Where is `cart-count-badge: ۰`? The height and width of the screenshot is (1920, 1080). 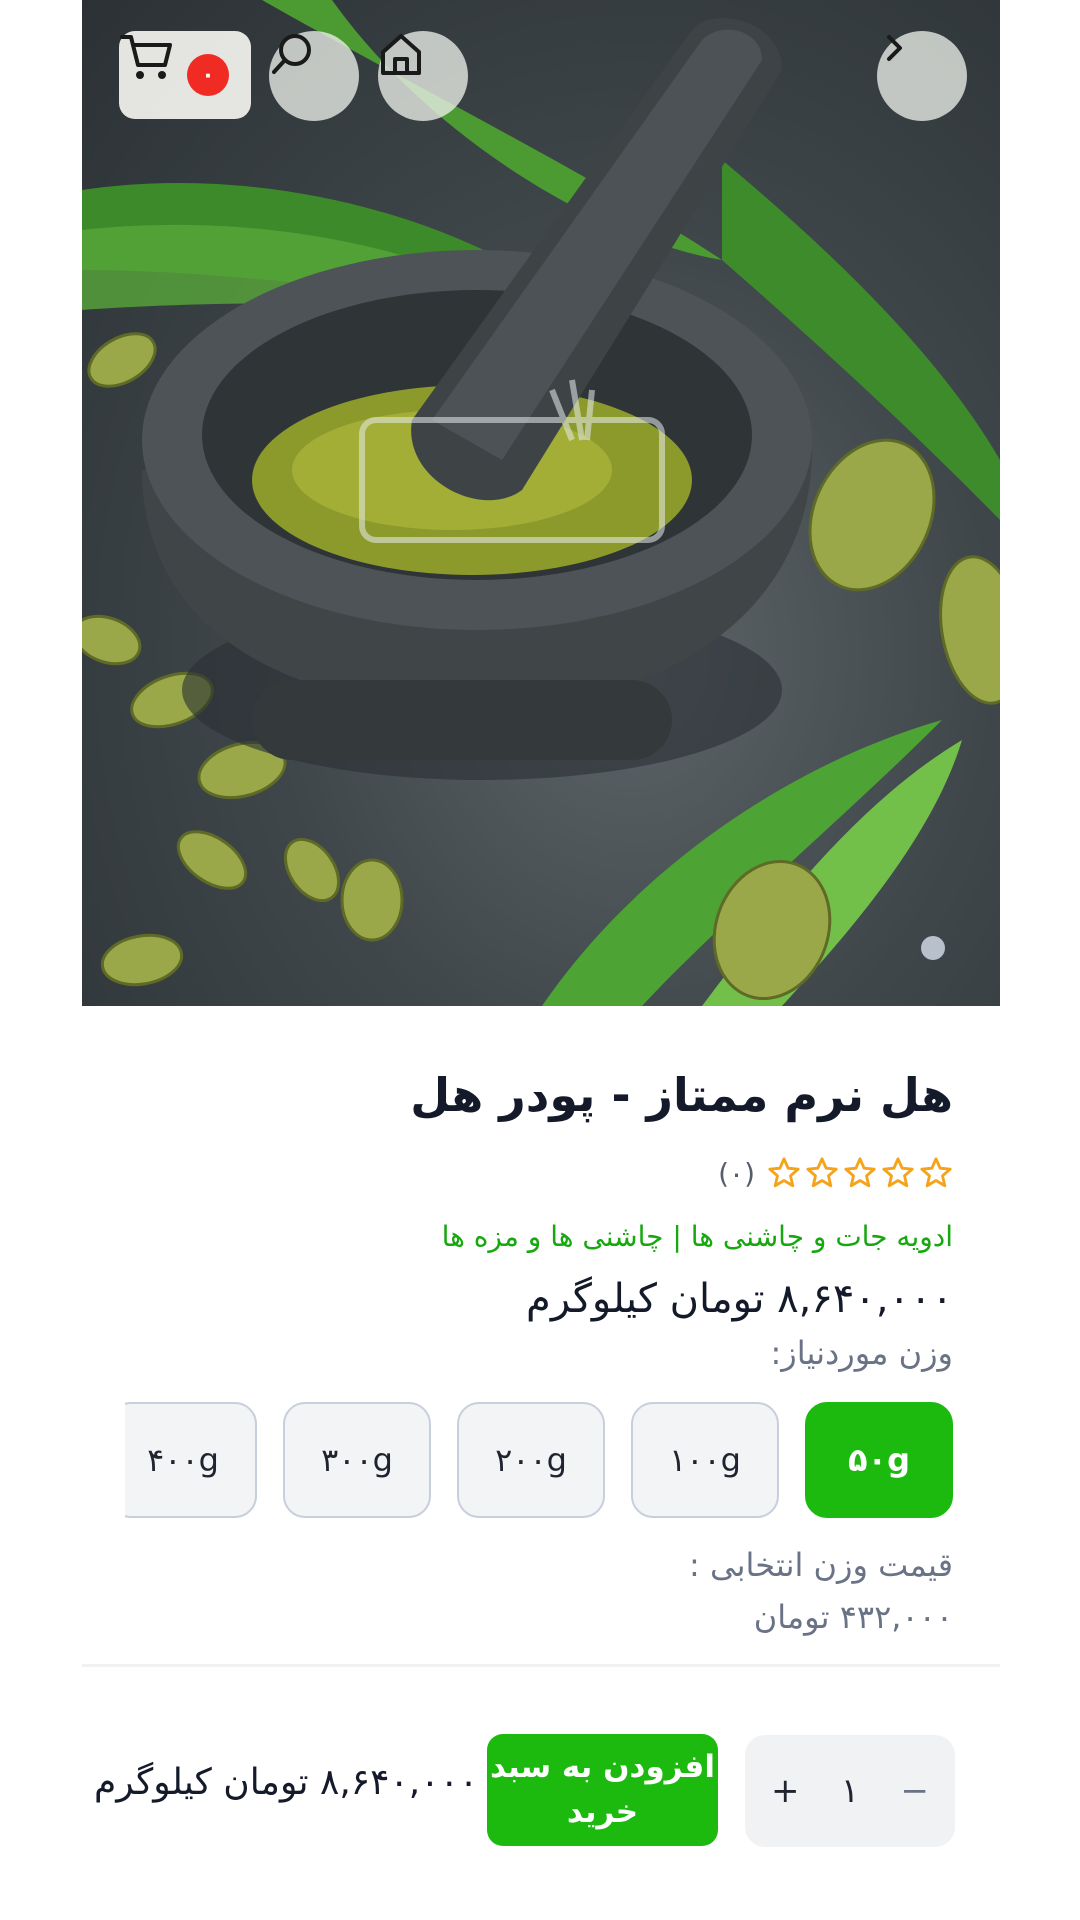
cart-count-badge: ۰ is located at coordinates (208, 75).